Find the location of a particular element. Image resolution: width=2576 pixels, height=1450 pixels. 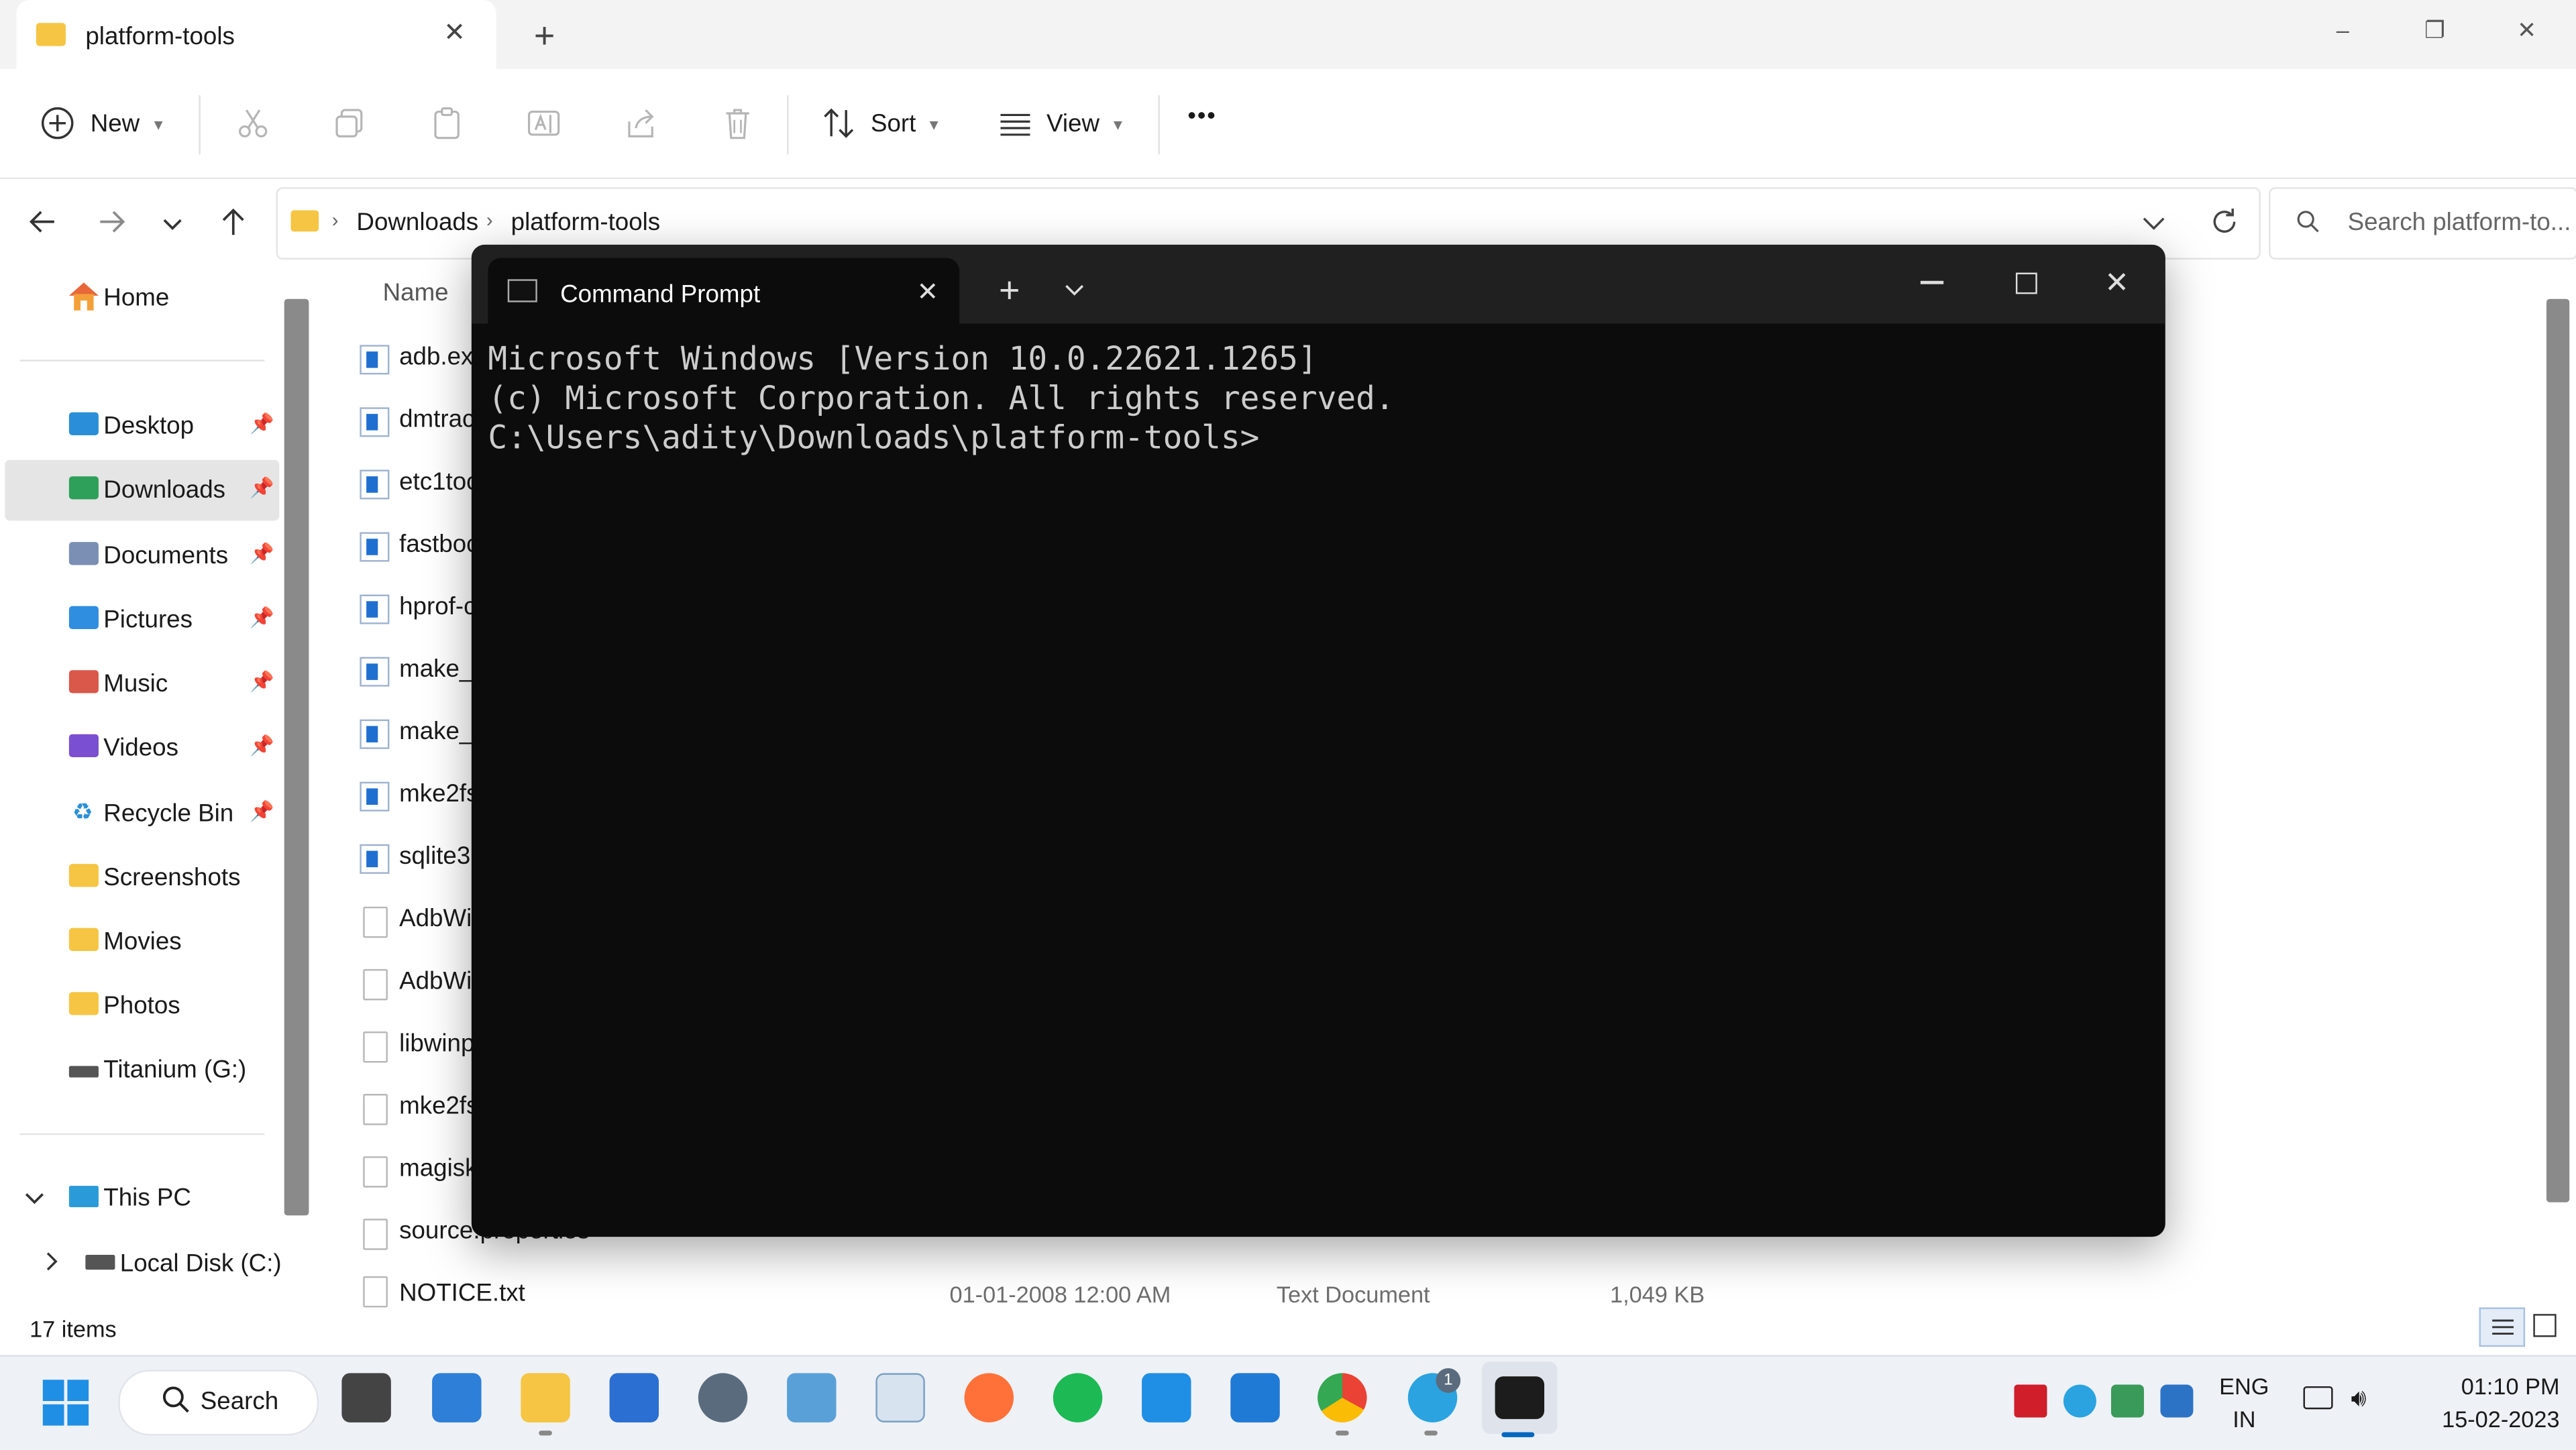

refresh-icon is located at coordinates (2224, 221).